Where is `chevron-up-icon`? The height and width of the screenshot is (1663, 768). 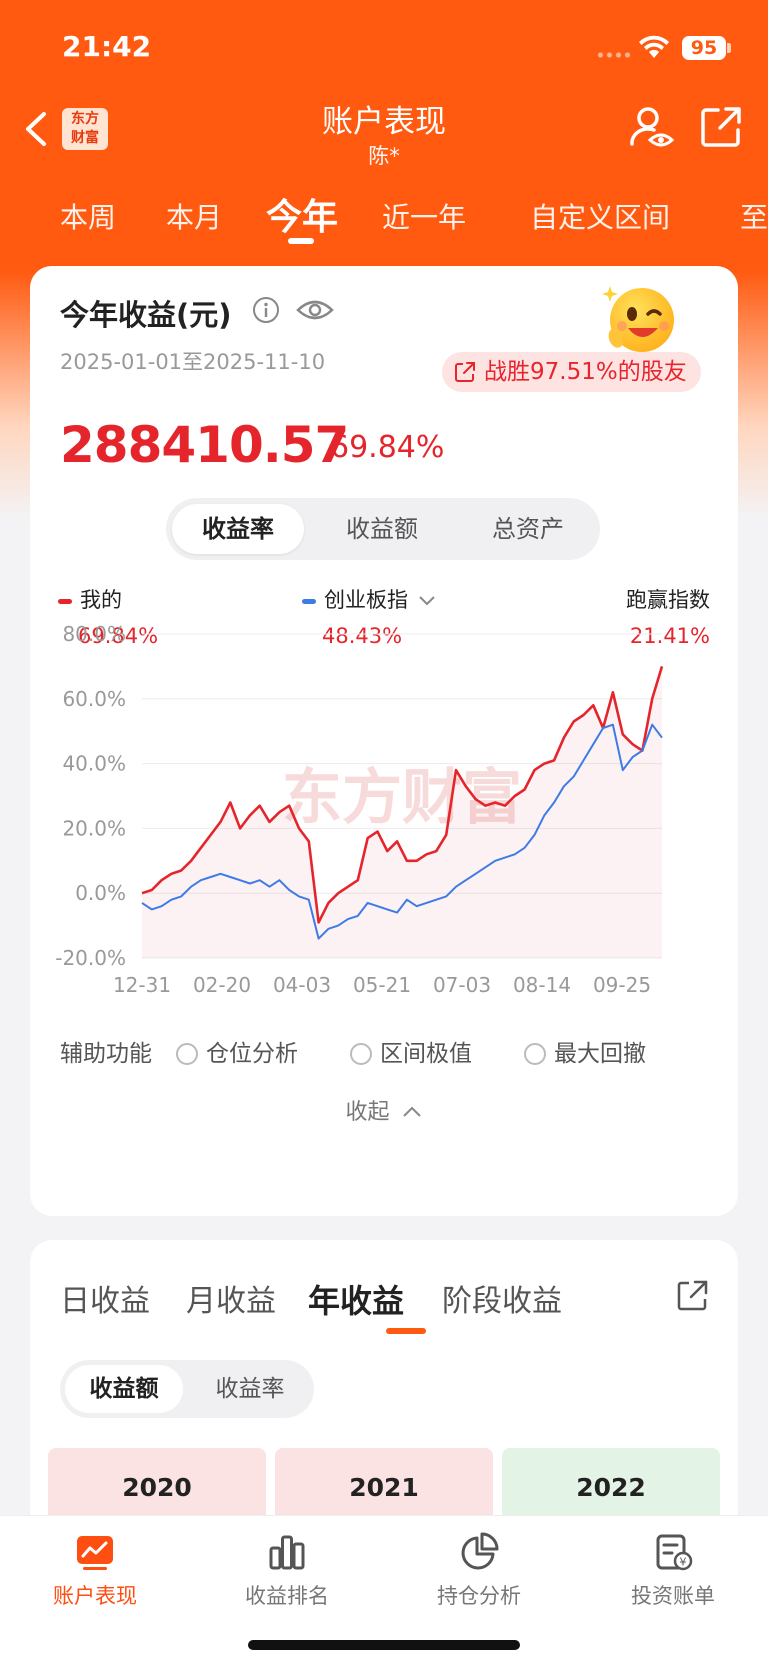
chevron-up-icon is located at coordinates (411, 1111).